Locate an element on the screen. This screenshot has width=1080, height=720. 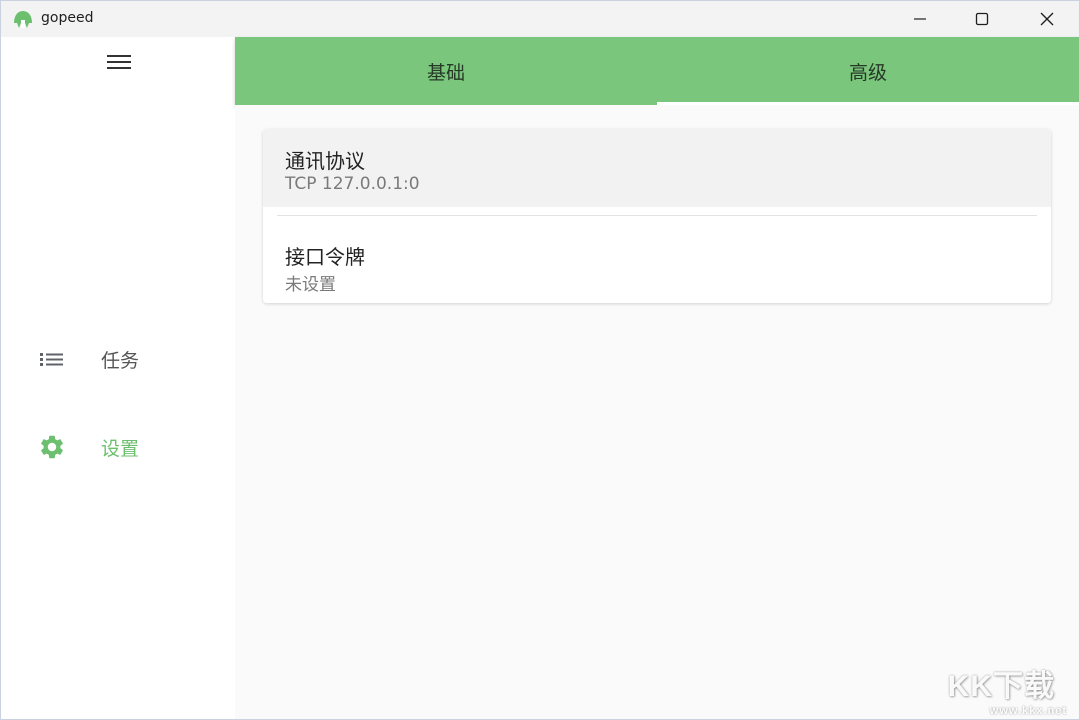
sidebar-item-label: 任务 is located at coordinates (120, 360).